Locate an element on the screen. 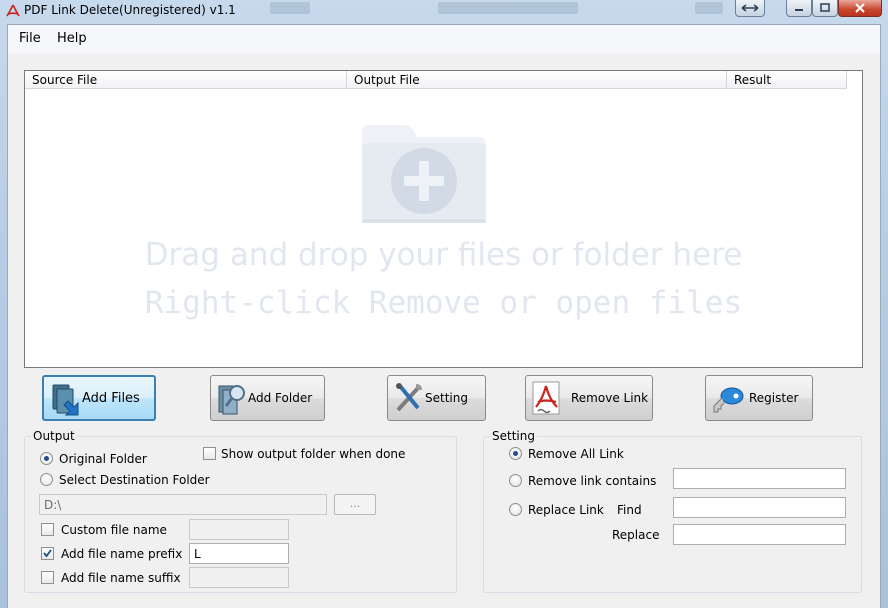 The image size is (888, 608). checkmark-icon is located at coordinates (47, 553).